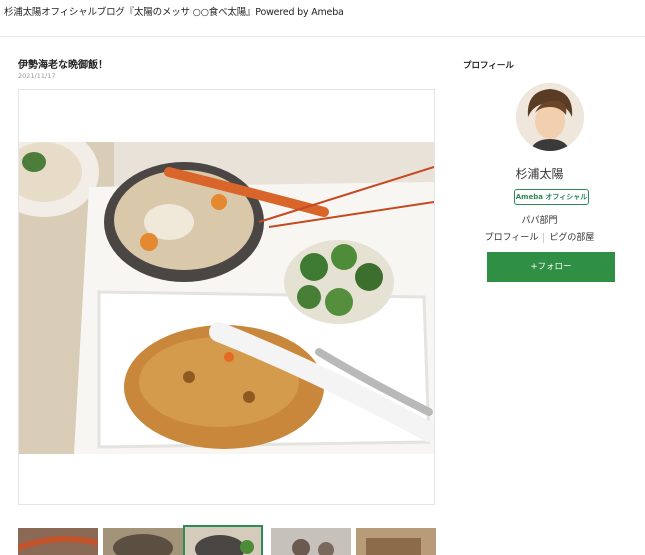  I want to click on thumbnail-3-selected, so click(223, 540).